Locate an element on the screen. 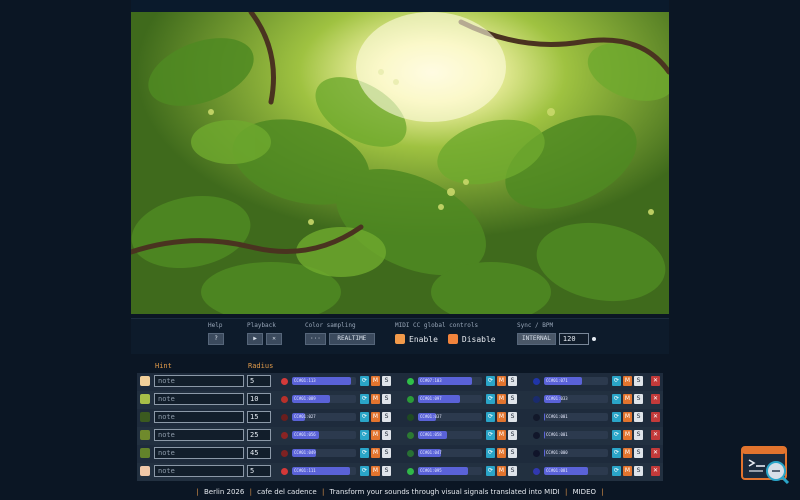 This screenshot has width=800, height=500. cc-value-bar: CC#01:058 is located at coordinates (450, 435).